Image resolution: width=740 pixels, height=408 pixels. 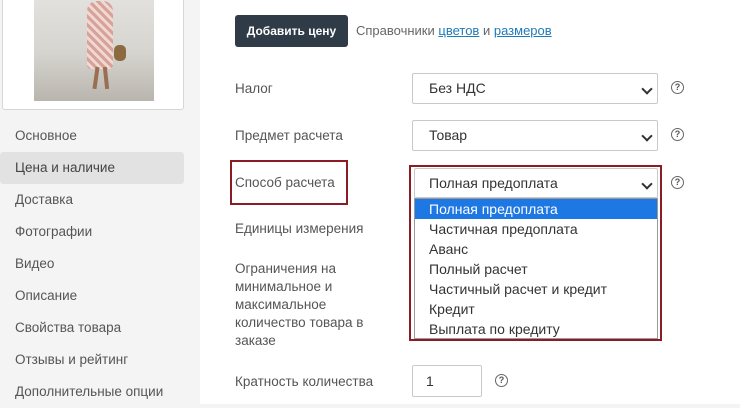 What do you see at coordinates (536, 209) in the screenshot?
I see `method-option: Полная предоплата` at bounding box center [536, 209].